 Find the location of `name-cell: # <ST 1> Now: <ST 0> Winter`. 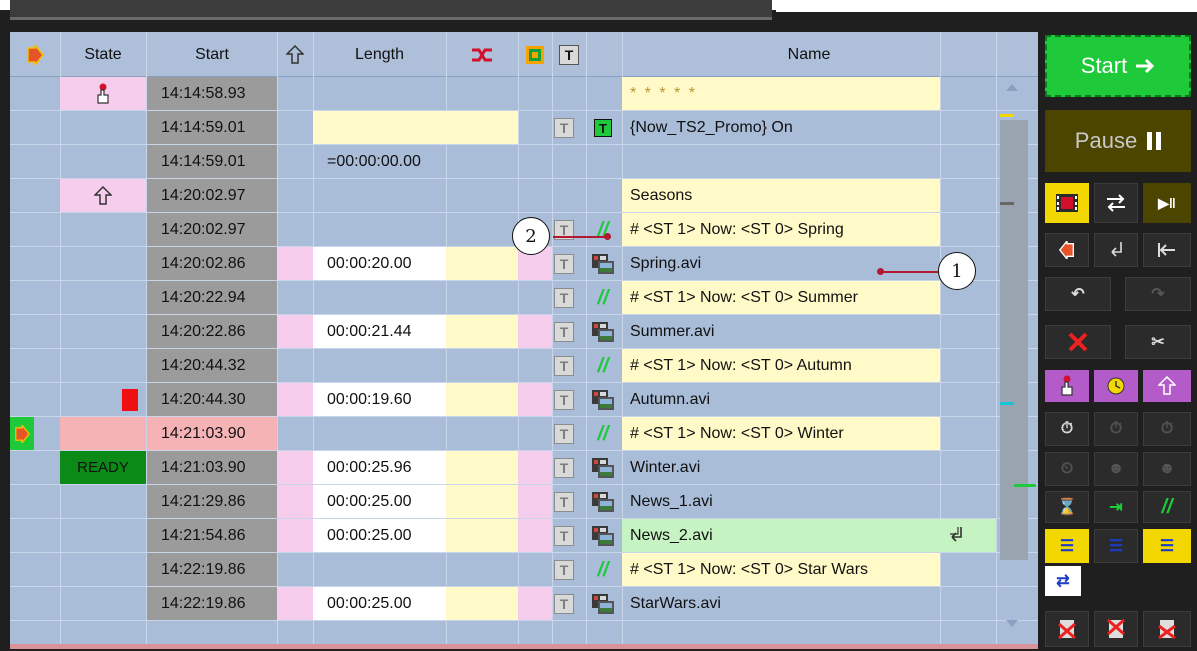

name-cell: # <ST 1> Now: <ST 0> Winter is located at coordinates (781, 433).